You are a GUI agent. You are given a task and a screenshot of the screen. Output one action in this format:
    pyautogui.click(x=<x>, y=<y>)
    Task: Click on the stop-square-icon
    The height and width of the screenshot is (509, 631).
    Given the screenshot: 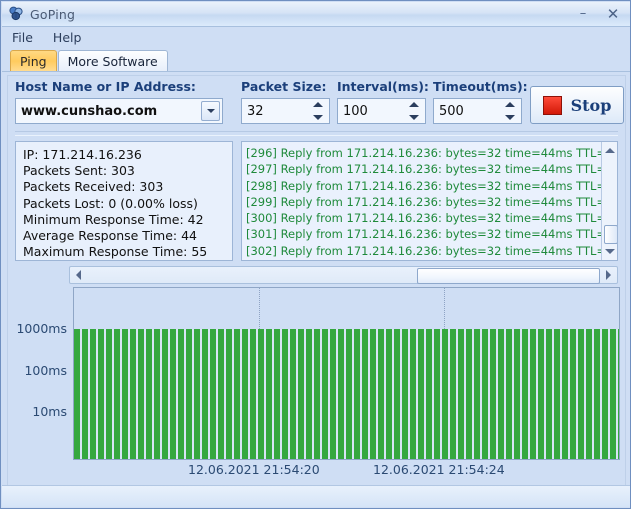 What is the action you would take?
    pyautogui.click(x=552, y=105)
    